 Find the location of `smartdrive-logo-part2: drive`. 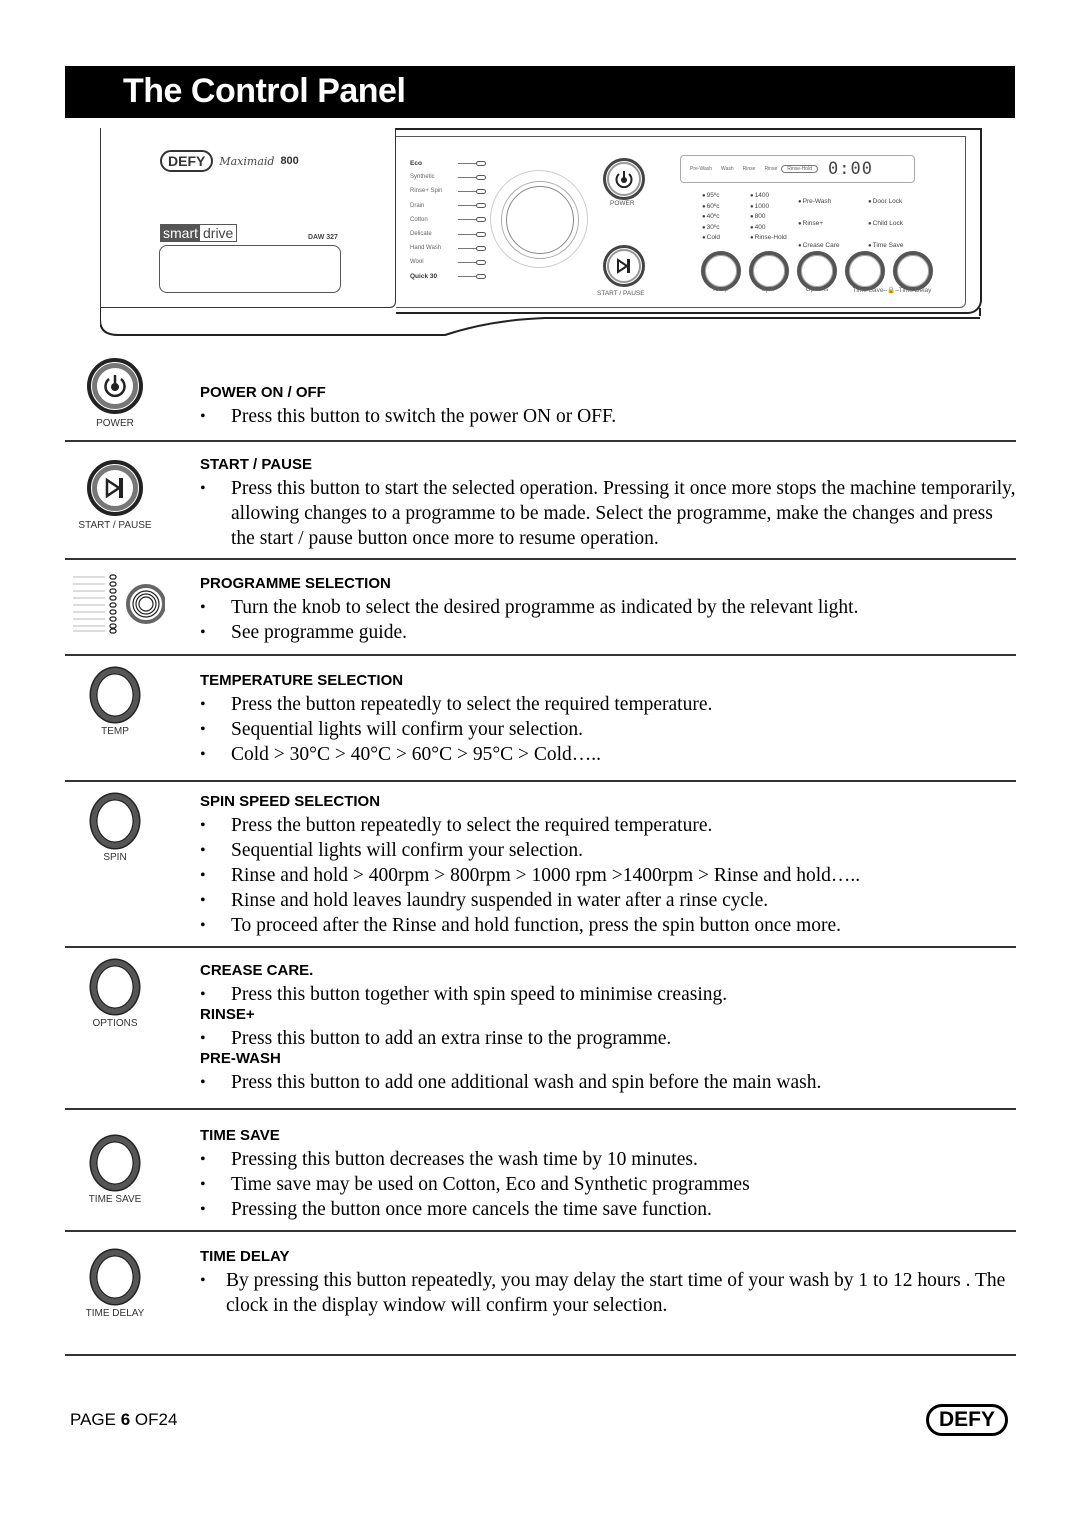

smartdrive-logo-part2: drive is located at coordinates (218, 233).